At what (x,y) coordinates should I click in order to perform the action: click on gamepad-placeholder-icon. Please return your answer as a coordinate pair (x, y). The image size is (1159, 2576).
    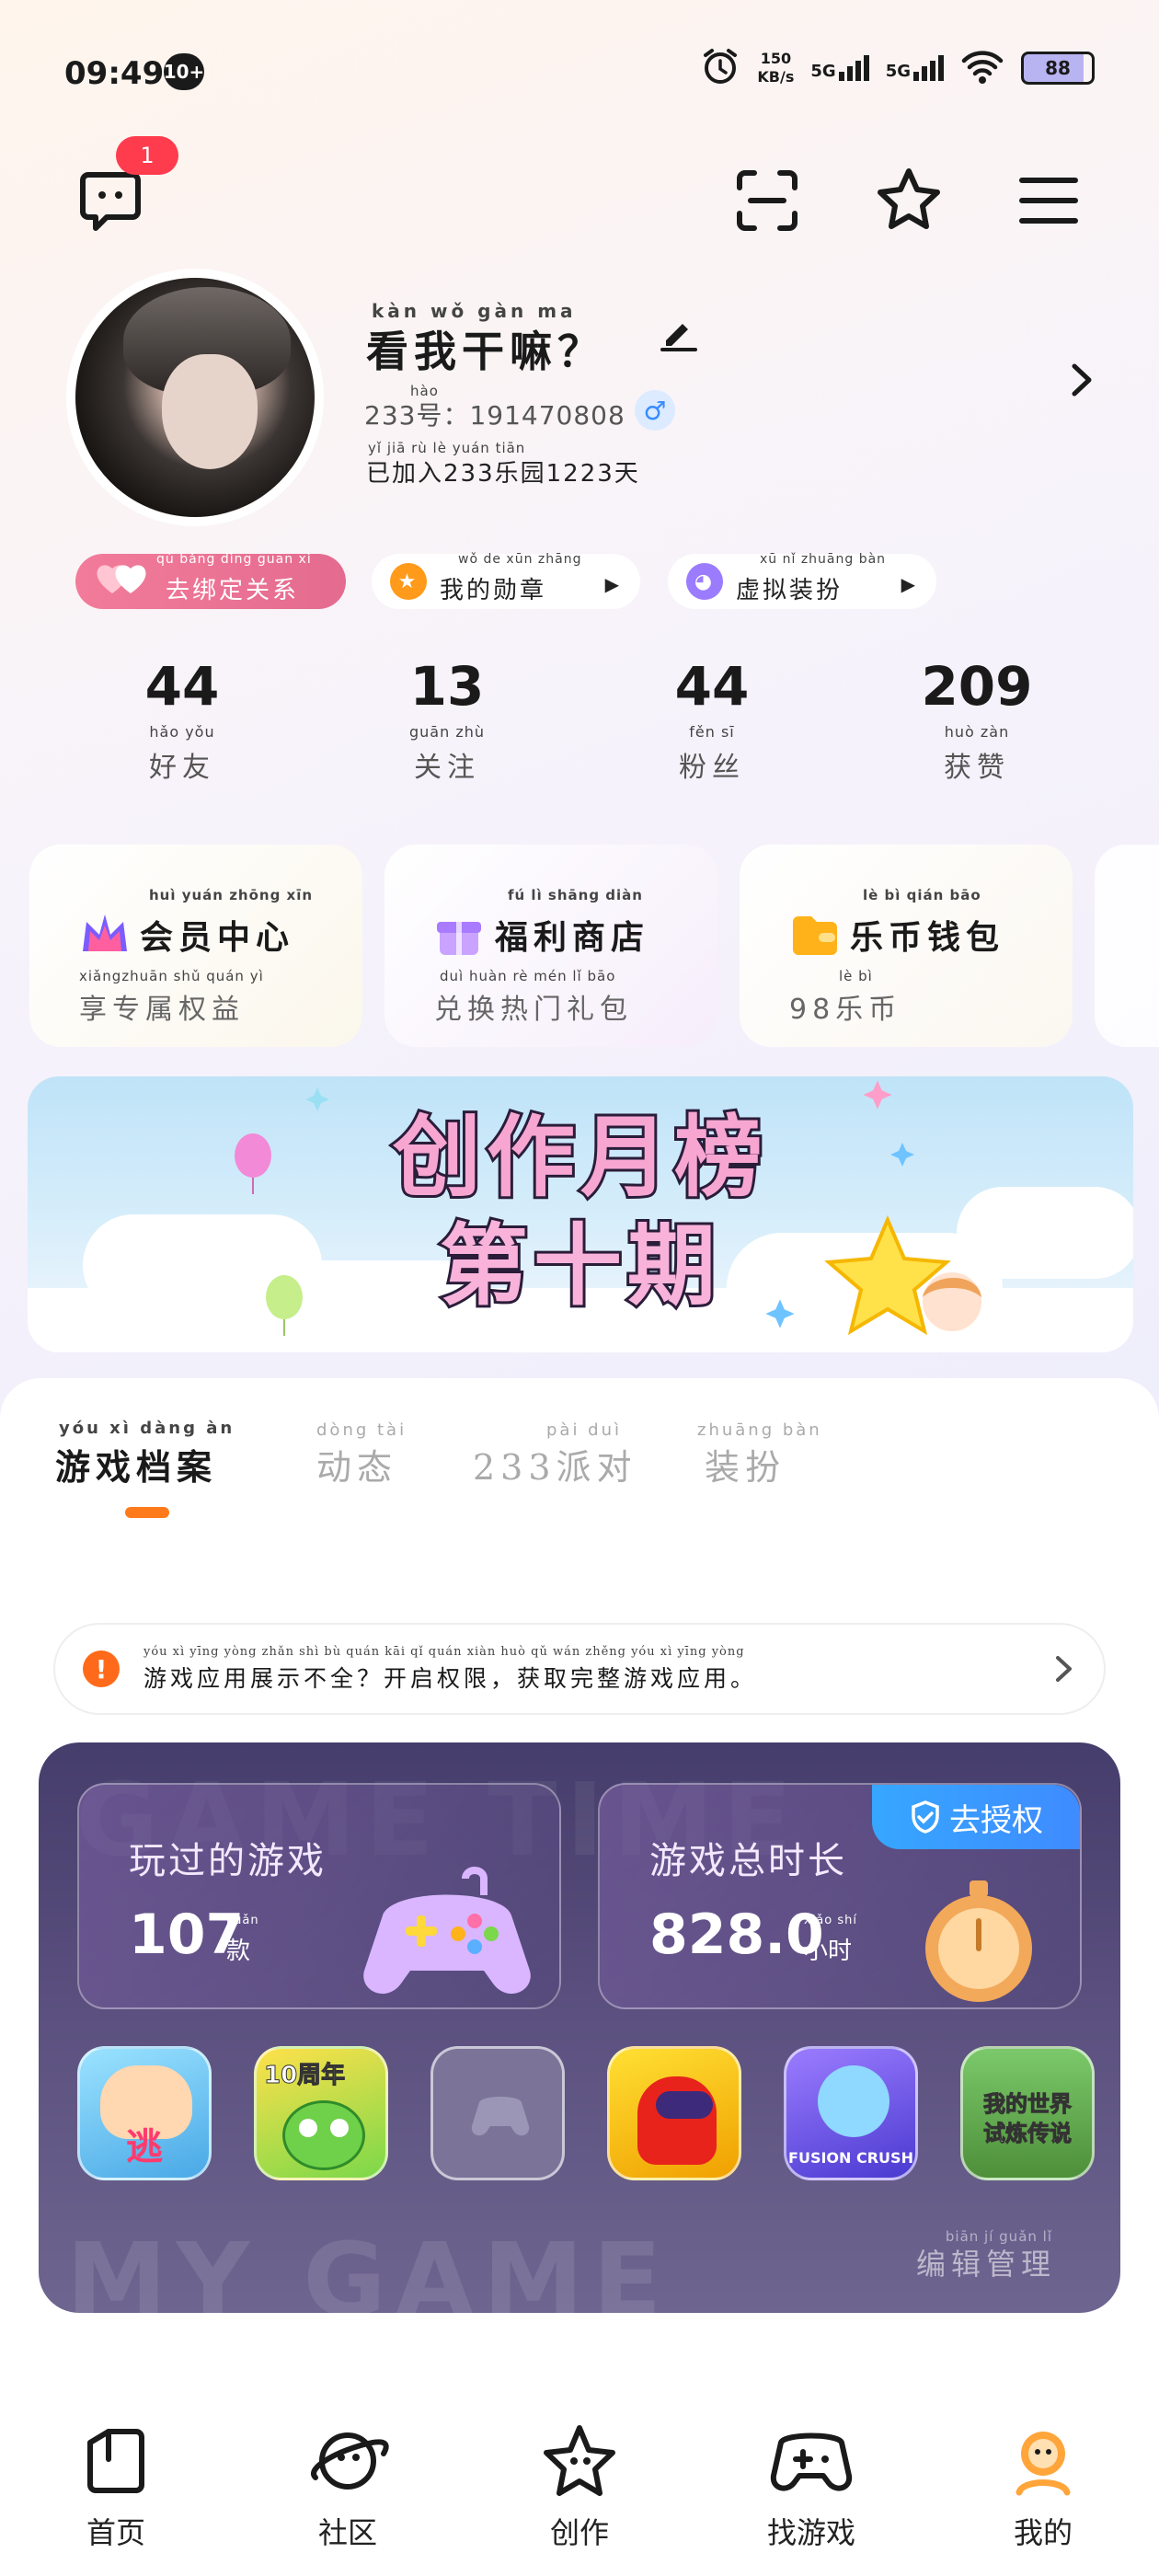
    Looking at the image, I should click on (500, 2116).